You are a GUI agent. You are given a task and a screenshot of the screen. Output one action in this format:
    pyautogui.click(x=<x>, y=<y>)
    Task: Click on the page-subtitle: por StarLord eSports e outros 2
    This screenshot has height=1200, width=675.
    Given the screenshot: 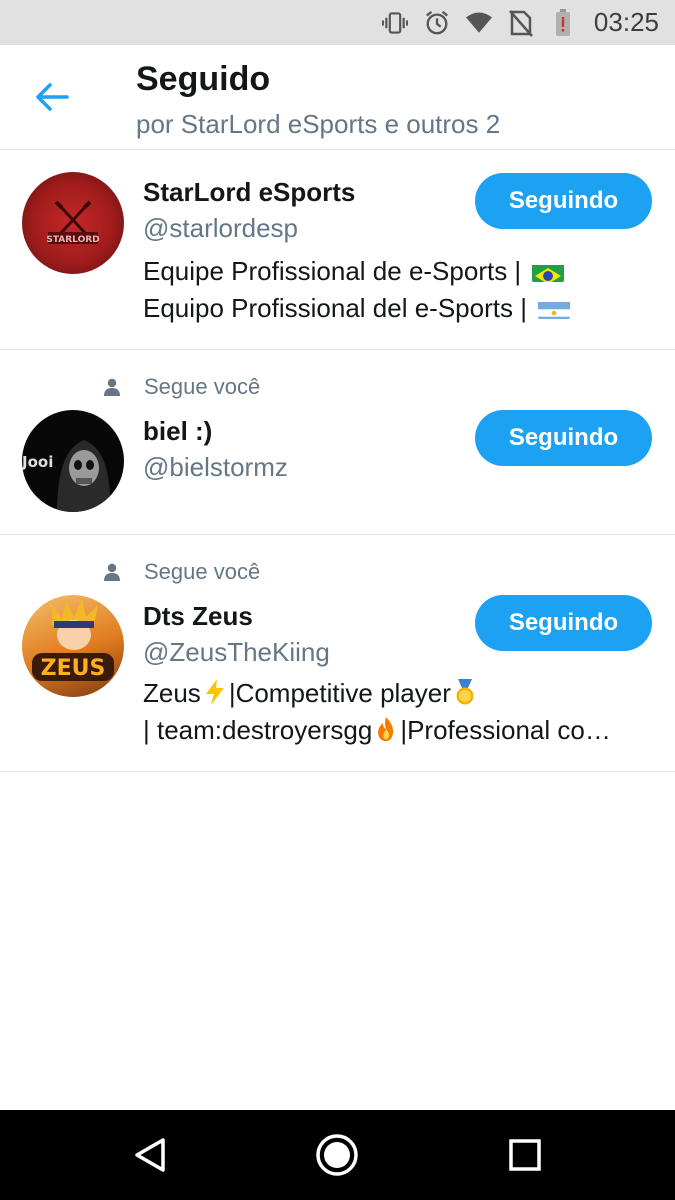 What is the action you would take?
    pyautogui.click(x=318, y=124)
    